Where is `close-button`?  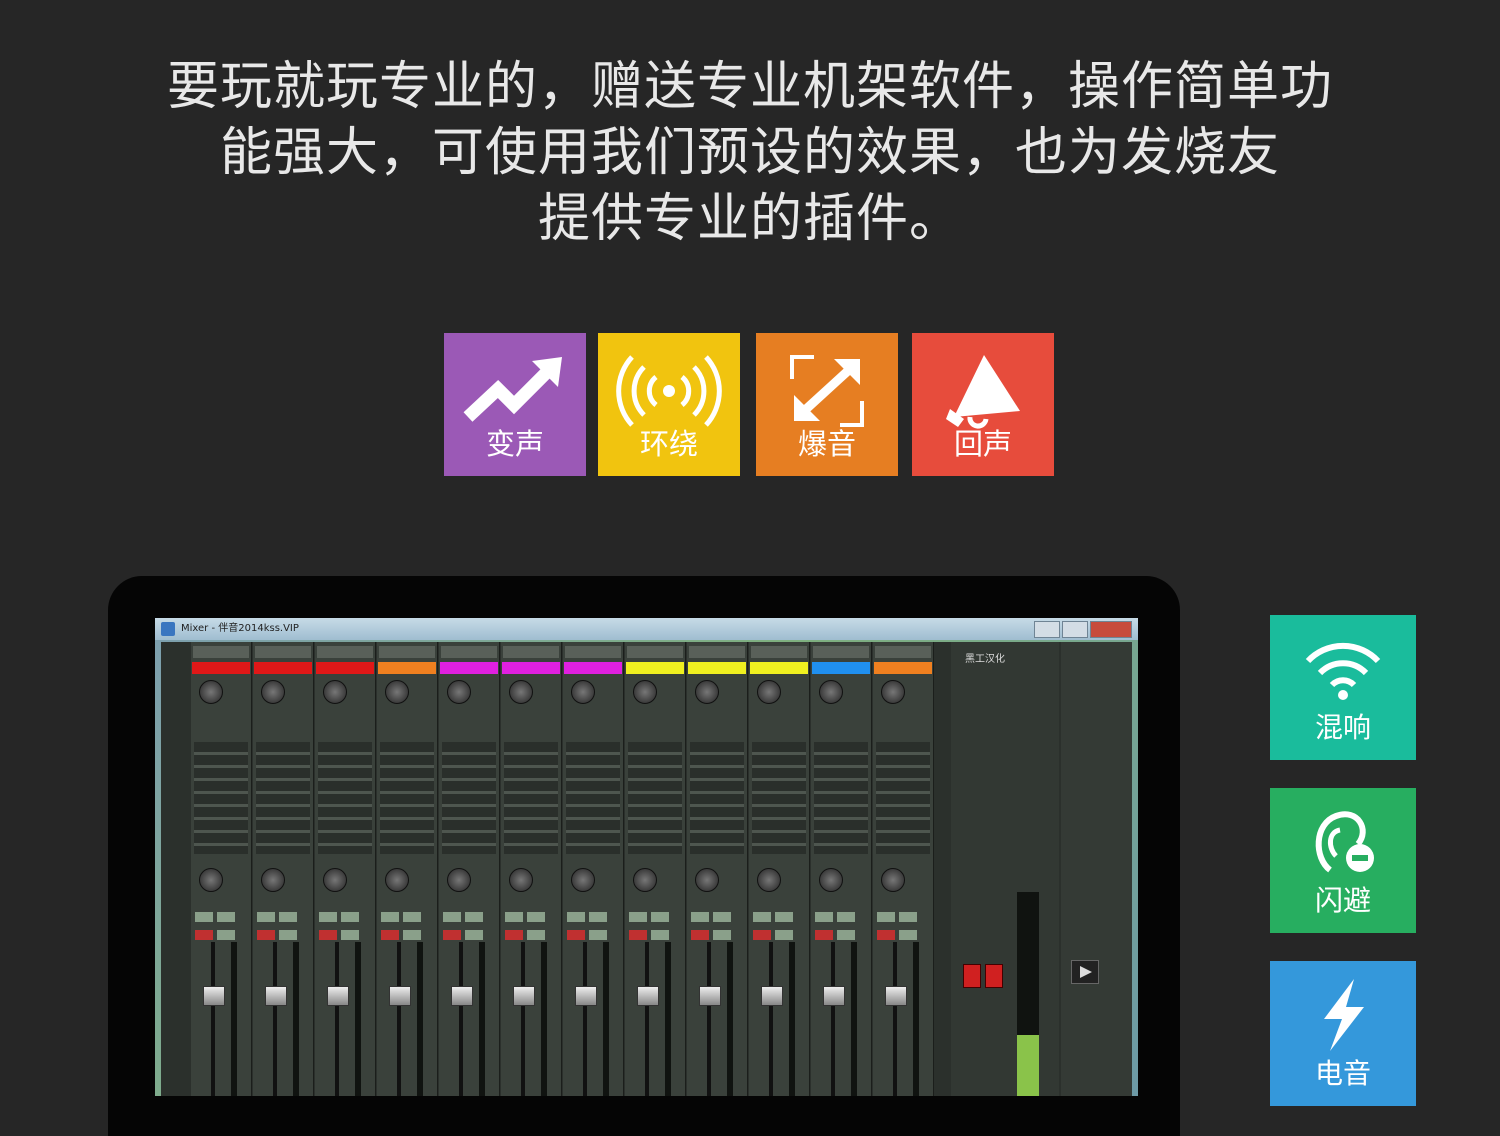
close-button is located at coordinates (1111, 629).